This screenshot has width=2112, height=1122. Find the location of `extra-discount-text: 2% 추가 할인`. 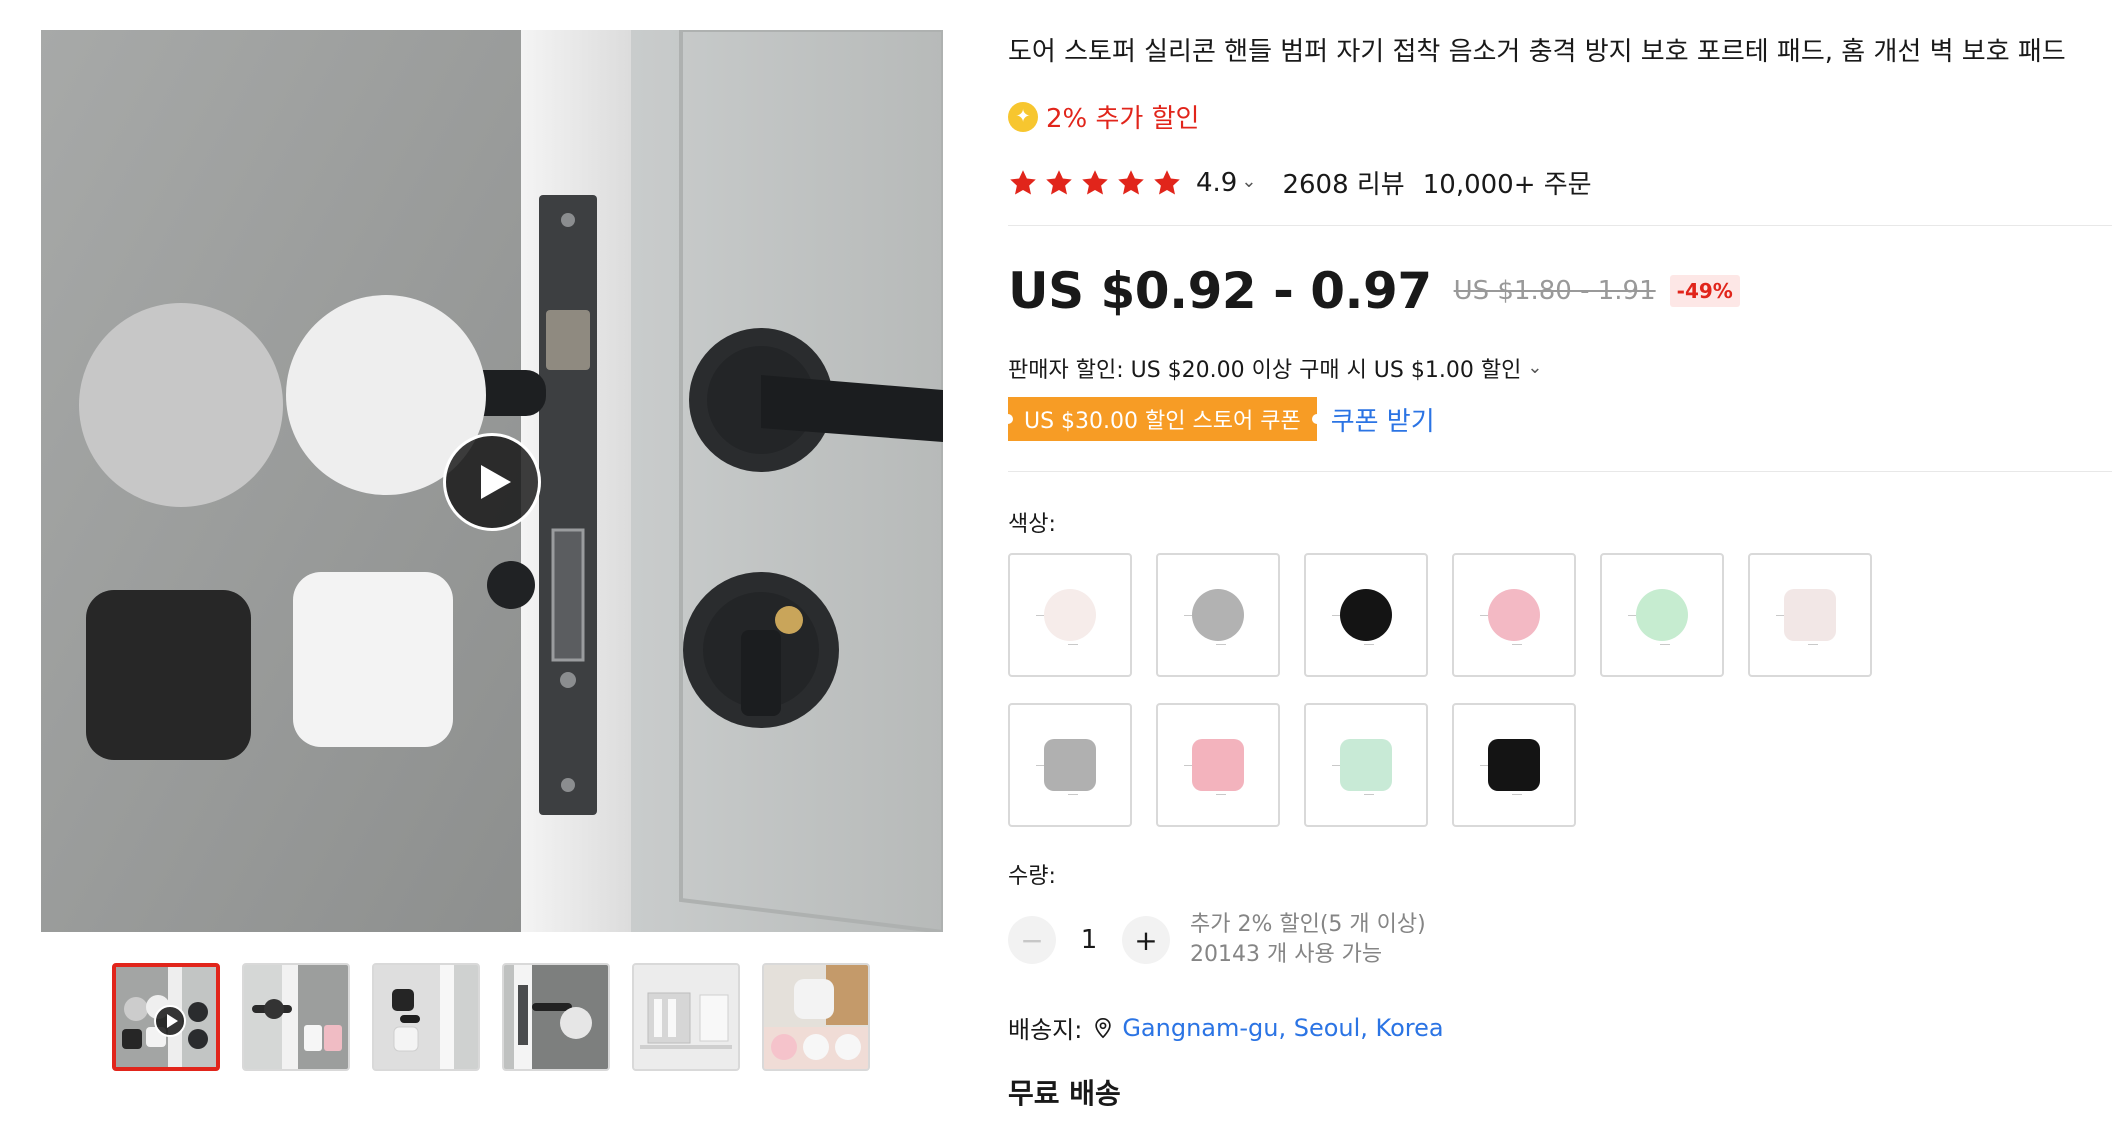

extra-discount-text: 2% 추가 할인 is located at coordinates (1123, 119).